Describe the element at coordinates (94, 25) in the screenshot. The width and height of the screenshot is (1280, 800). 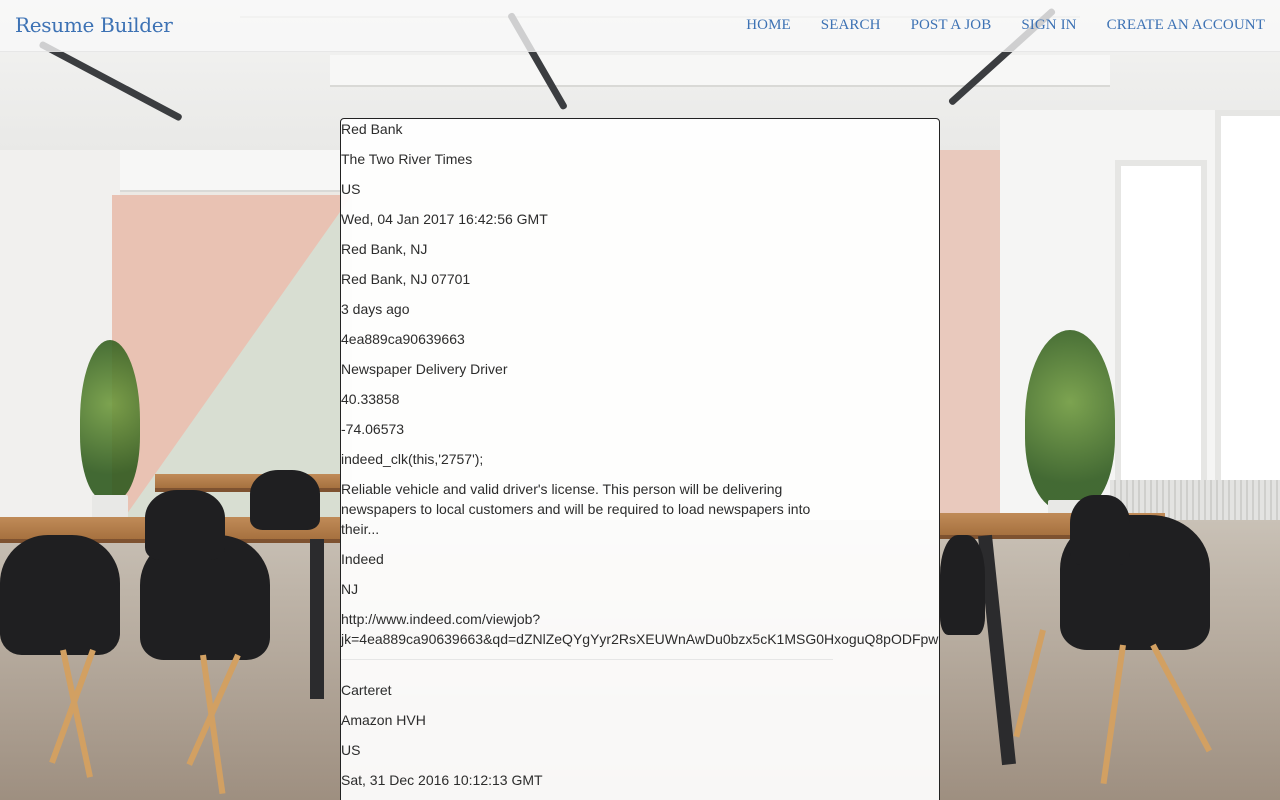
I see `brand-link: Resume Builder` at that location.